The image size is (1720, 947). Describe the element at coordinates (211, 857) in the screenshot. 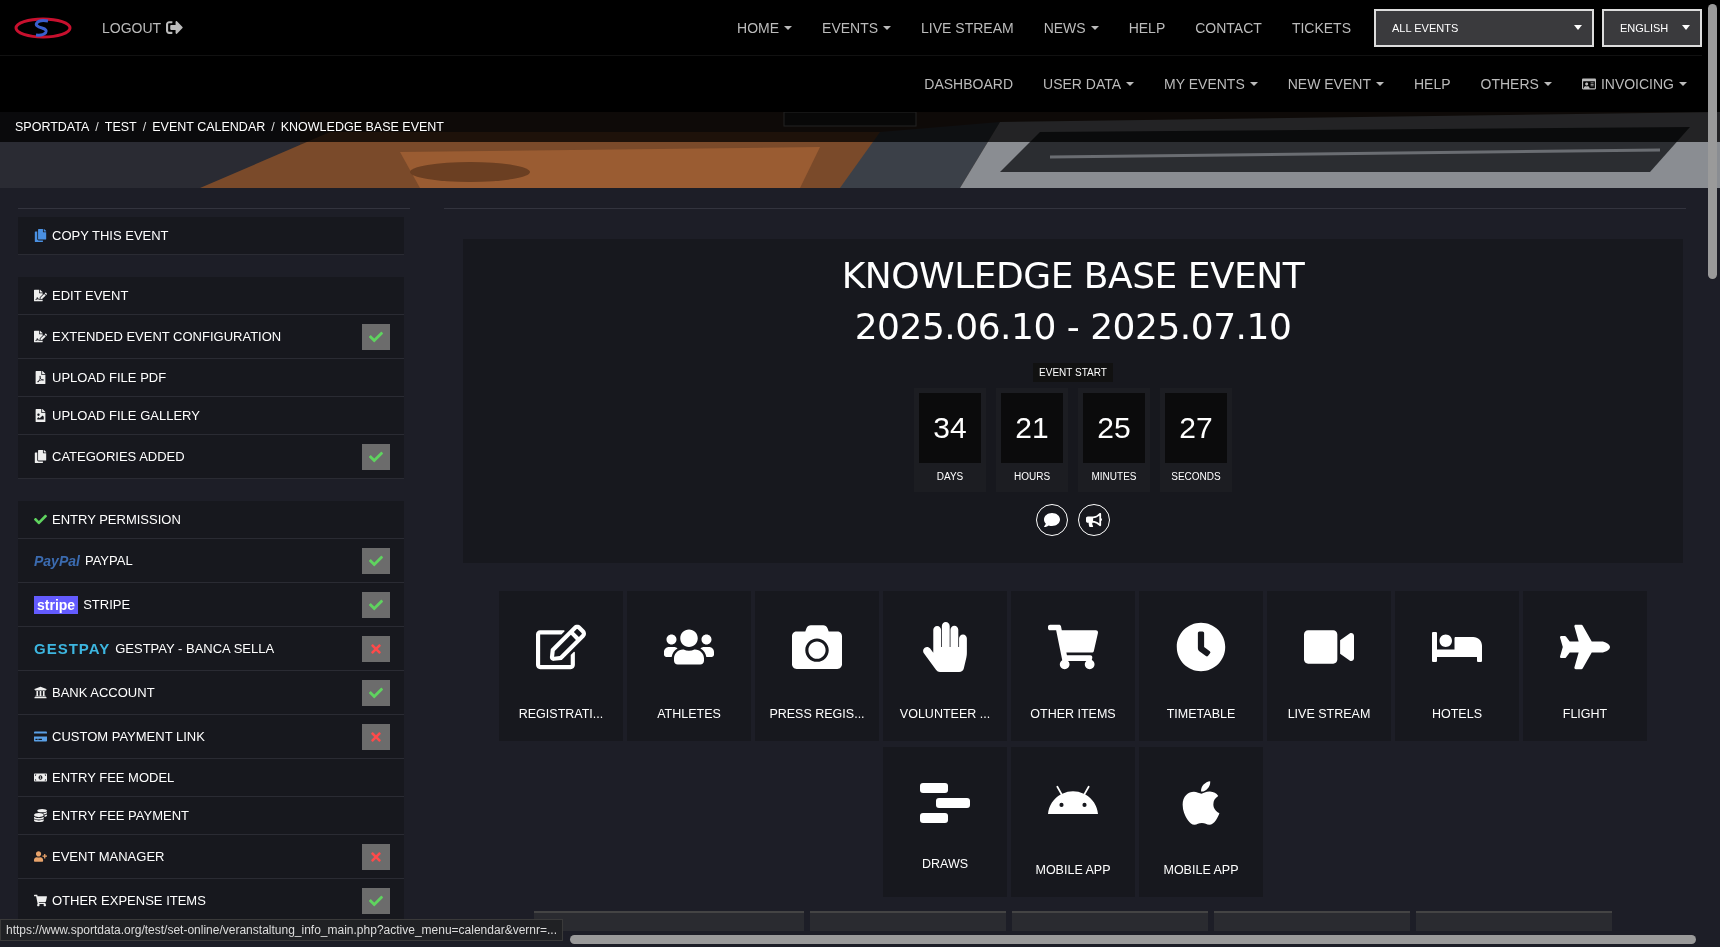

I see `sidebar-item: EVENT MANAGER` at that location.